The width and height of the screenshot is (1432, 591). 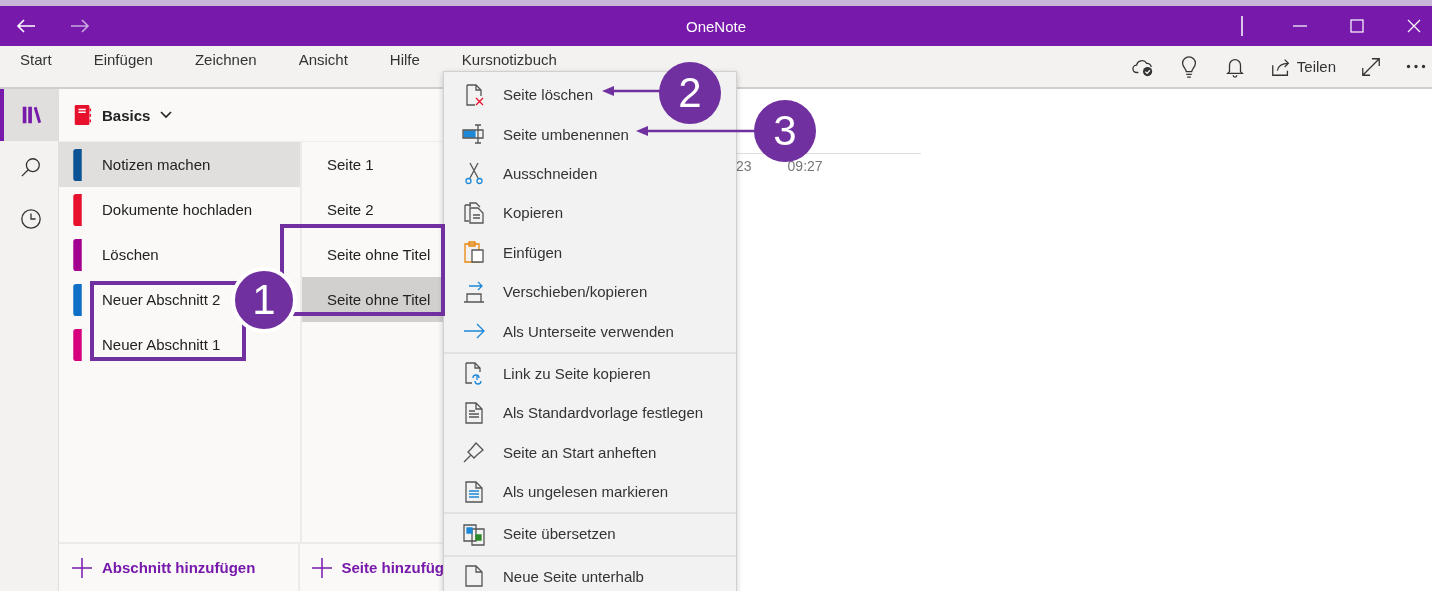 What do you see at coordinates (562, 331) in the screenshot?
I see `menu-item: Als Unterseite verwenden` at bounding box center [562, 331].